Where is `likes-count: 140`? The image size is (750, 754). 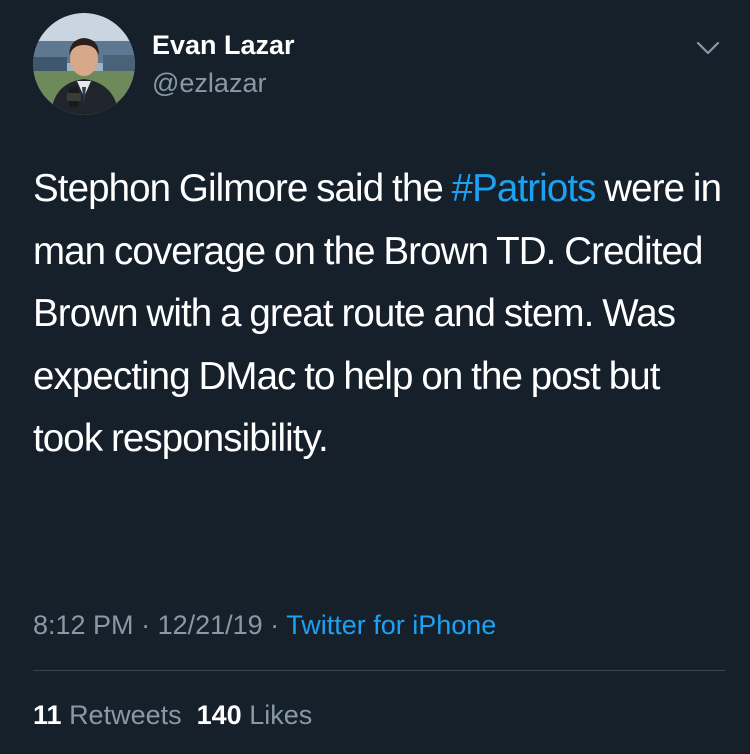 likes-count: 140 is located at coordinates (219, 715).